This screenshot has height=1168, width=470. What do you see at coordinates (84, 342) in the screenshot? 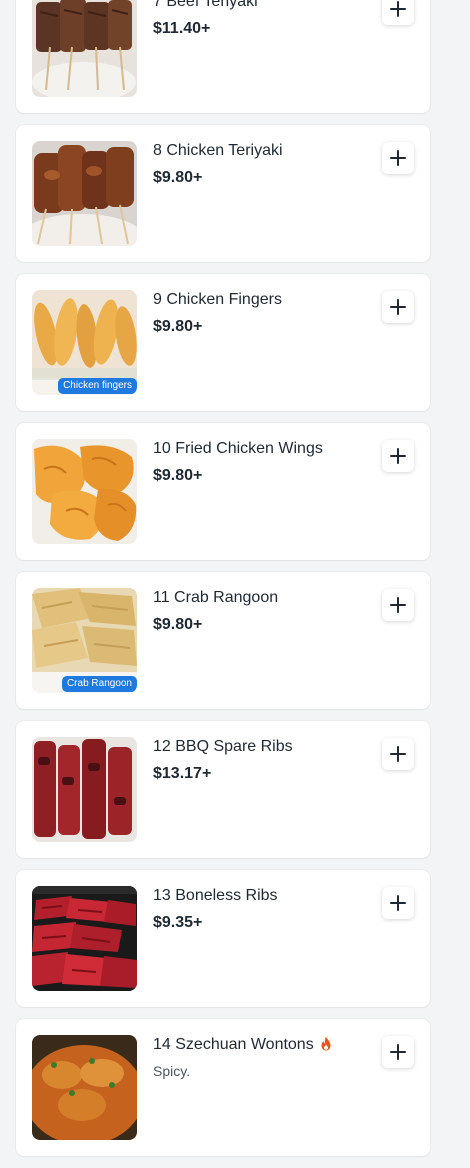
I see `chicken-fingers-photo: Chicken fingers` at bounding box center [84, 342].